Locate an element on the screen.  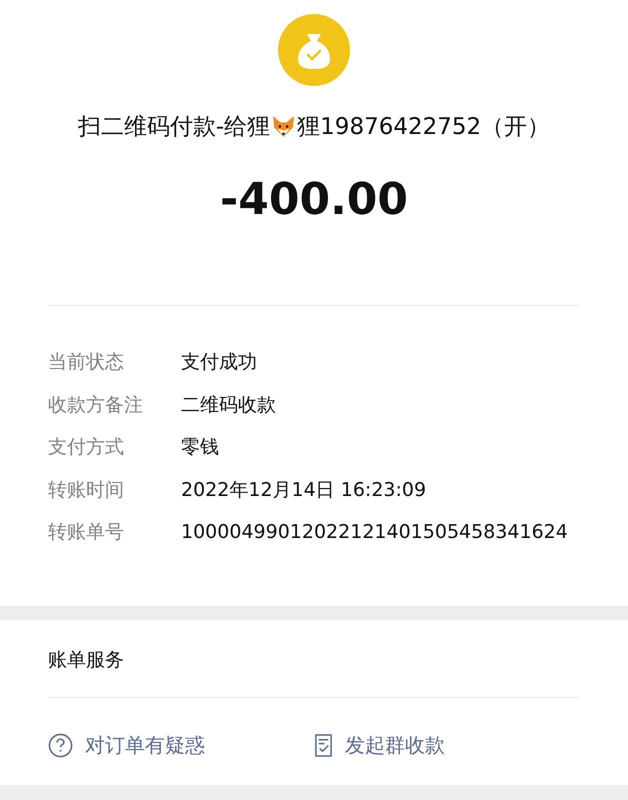
detail-value: 二维码收款 is located at coordinates (228, 405).